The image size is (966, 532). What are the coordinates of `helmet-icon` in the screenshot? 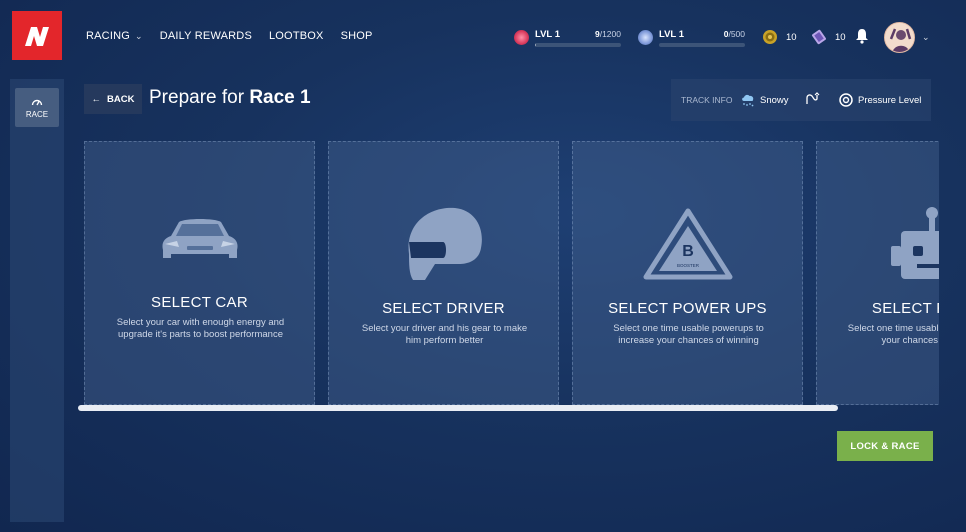 It's located at (445, 243).